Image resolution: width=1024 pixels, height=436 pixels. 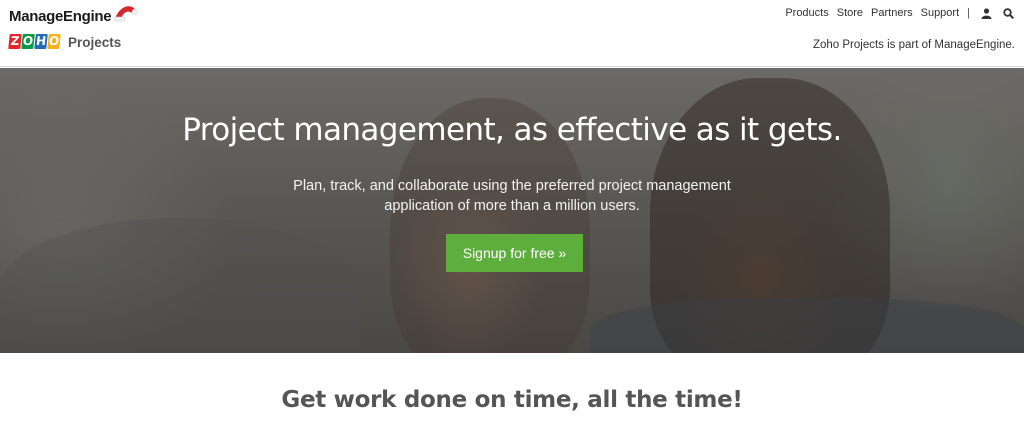 I want to click on section-heading: Get work done on time, all the time!, so click(x=512, y=400).